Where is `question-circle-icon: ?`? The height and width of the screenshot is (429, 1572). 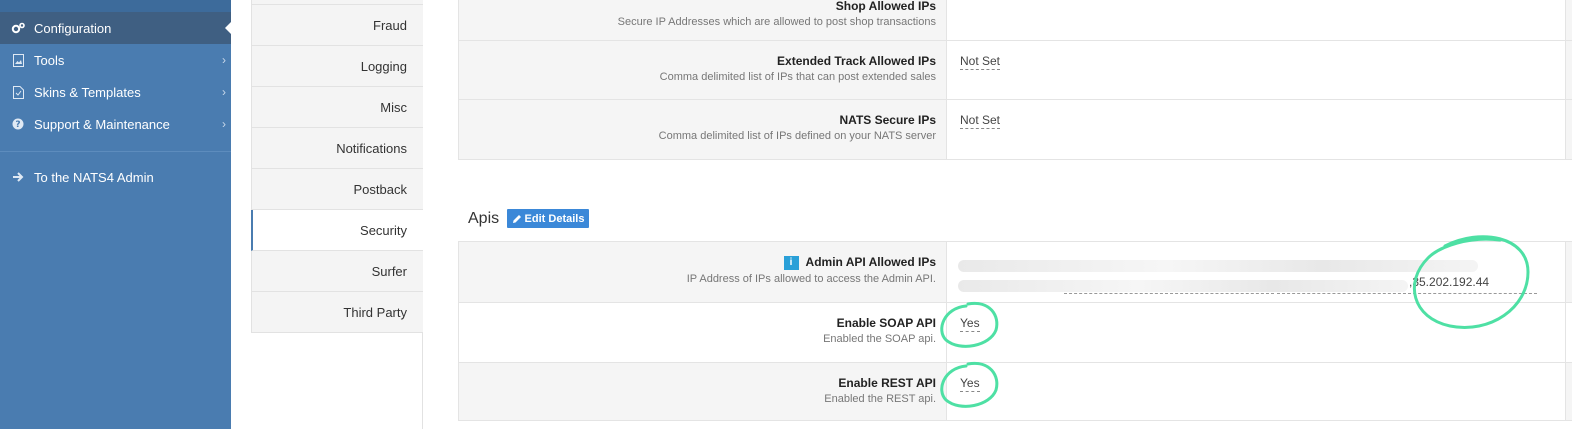
question-circle-icon: ? is located at coordinates (18, 124).